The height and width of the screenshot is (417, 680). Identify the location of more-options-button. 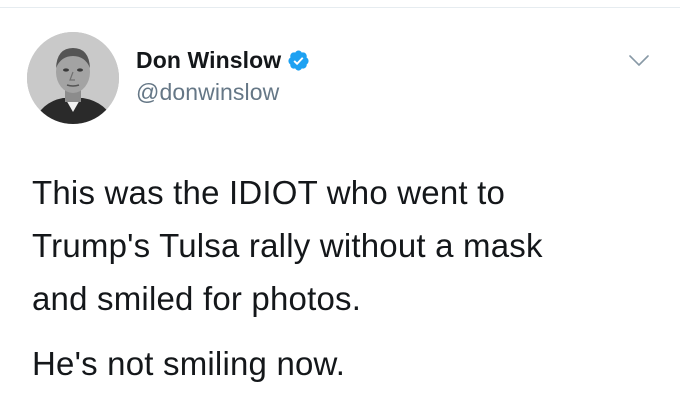
(639, 61).